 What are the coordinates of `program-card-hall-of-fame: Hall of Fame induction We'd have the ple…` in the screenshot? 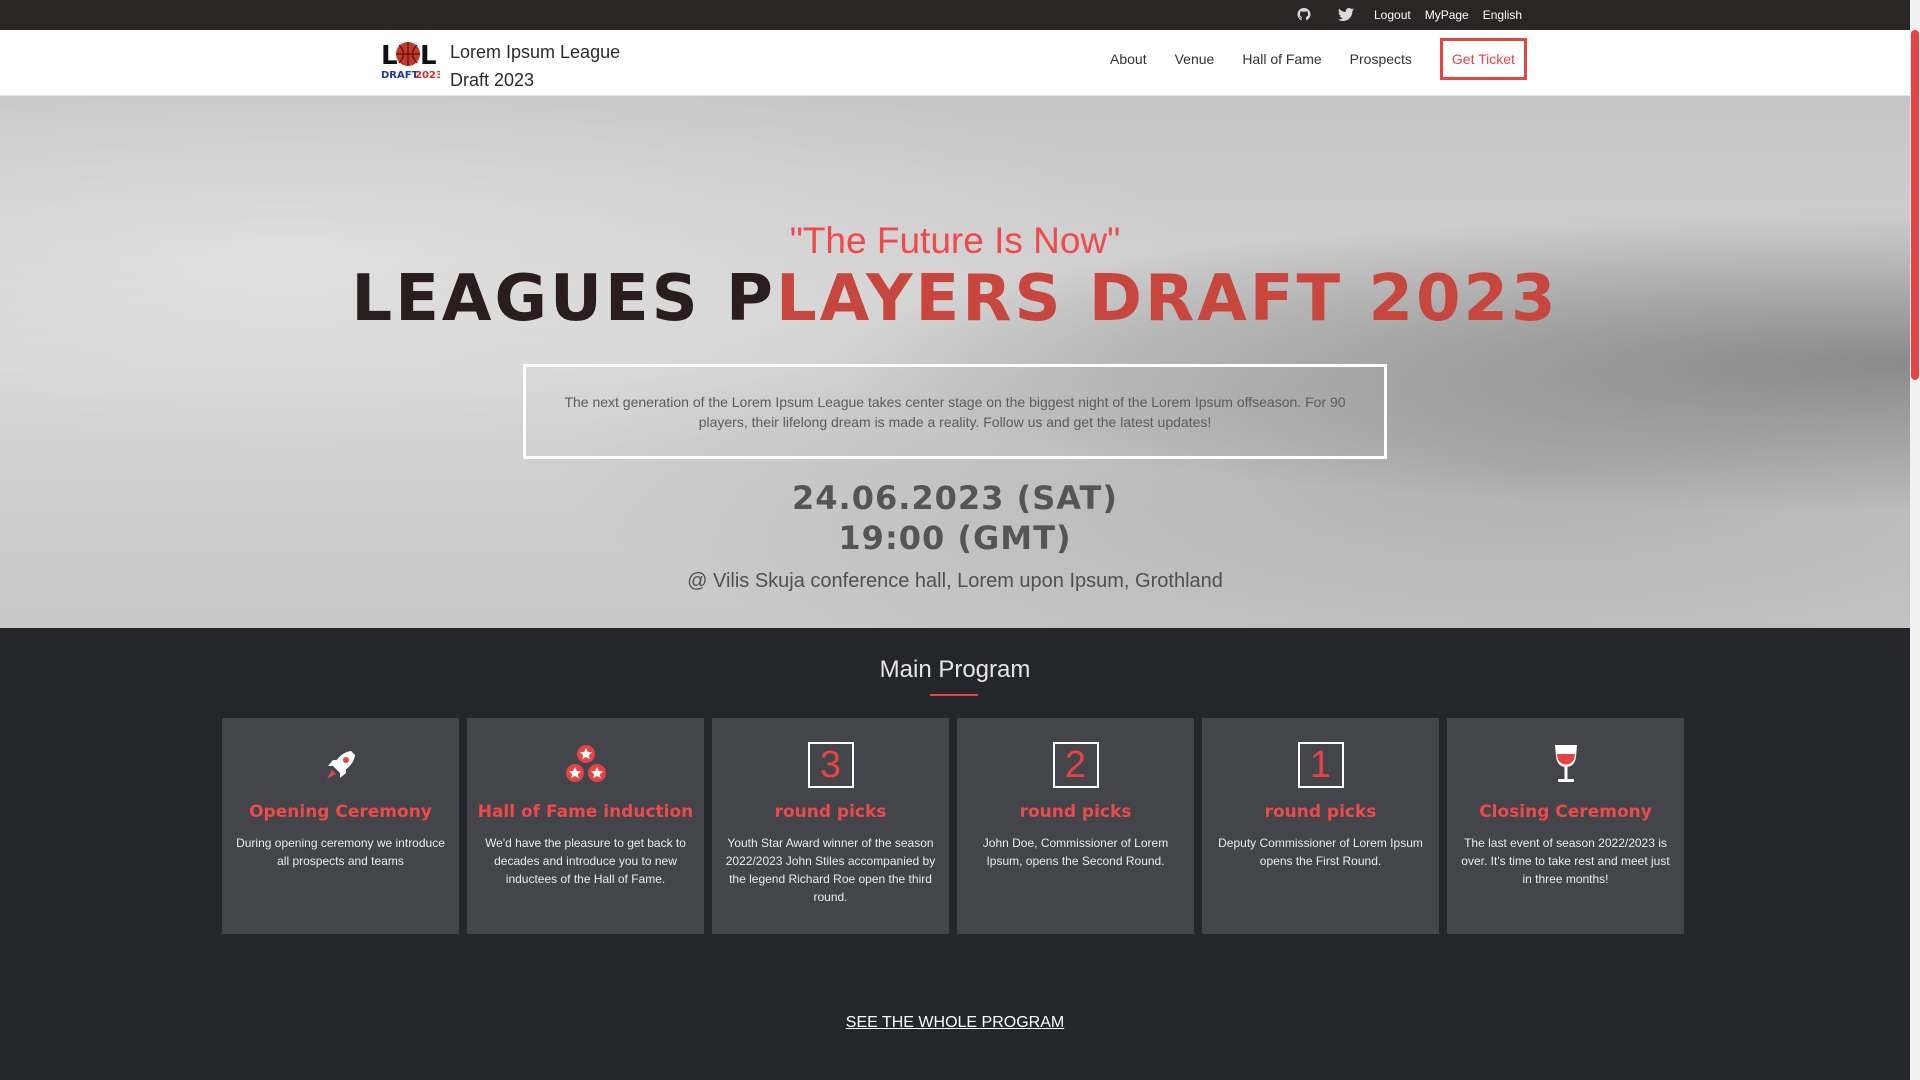 It's located at (585, 826).